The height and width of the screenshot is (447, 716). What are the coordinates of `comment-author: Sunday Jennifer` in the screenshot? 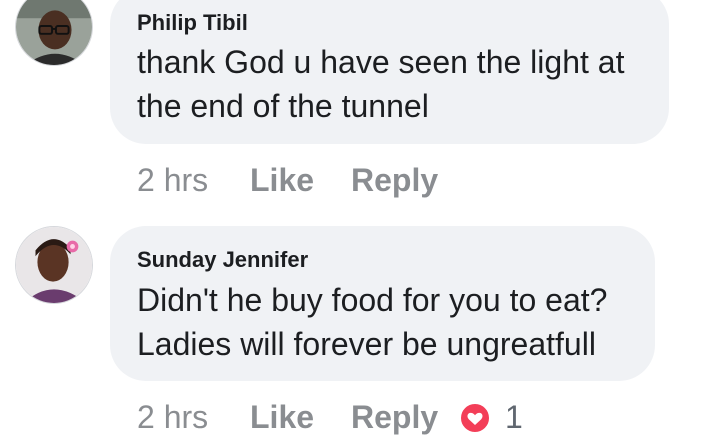 It's located at (222, 260).